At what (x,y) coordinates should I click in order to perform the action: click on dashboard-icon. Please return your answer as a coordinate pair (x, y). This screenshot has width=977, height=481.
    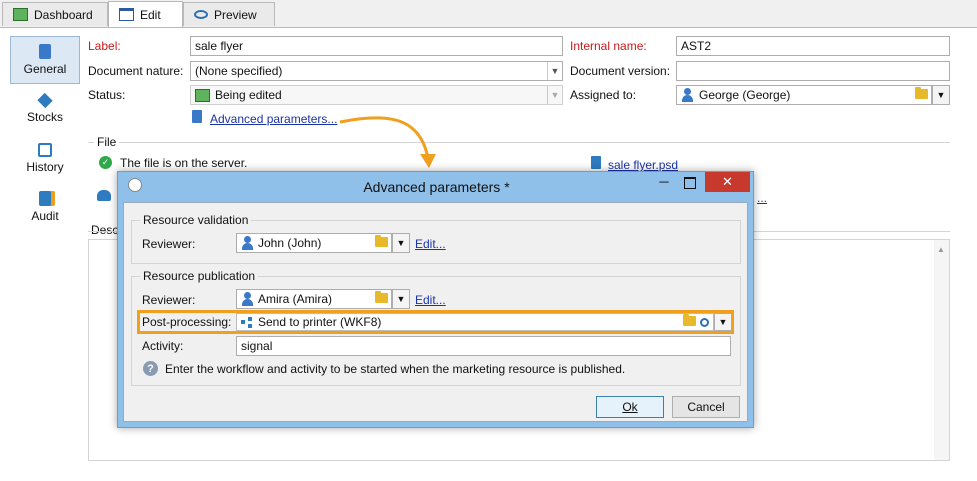
    Looking at the image, I should click on (20, 14).